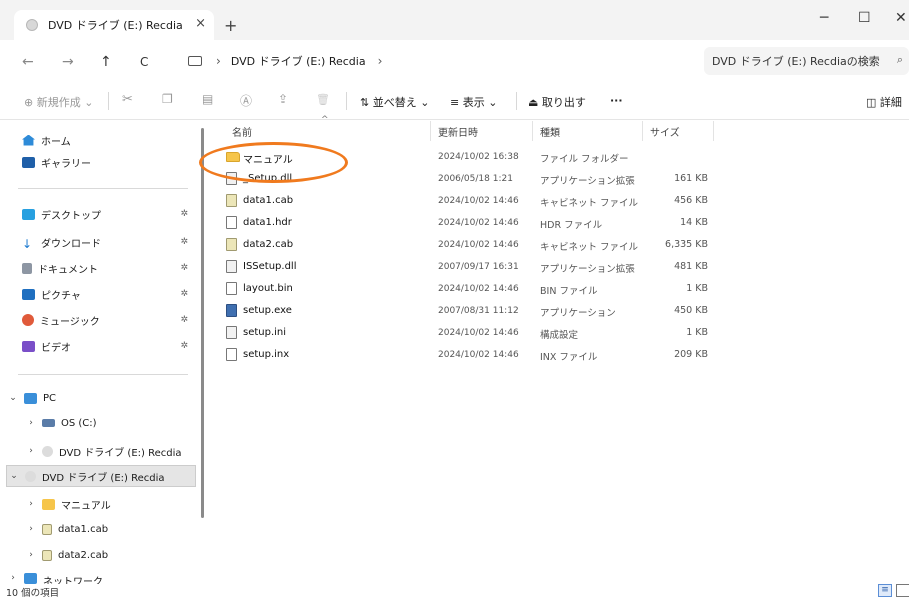 This screenshot has height=599, width=909. What do you see at coordinates (440, 61) in the screenshot?
I see `address-bar: › DVD ドライブ (E:) Recdia ›` at bounding box center [440, 61].